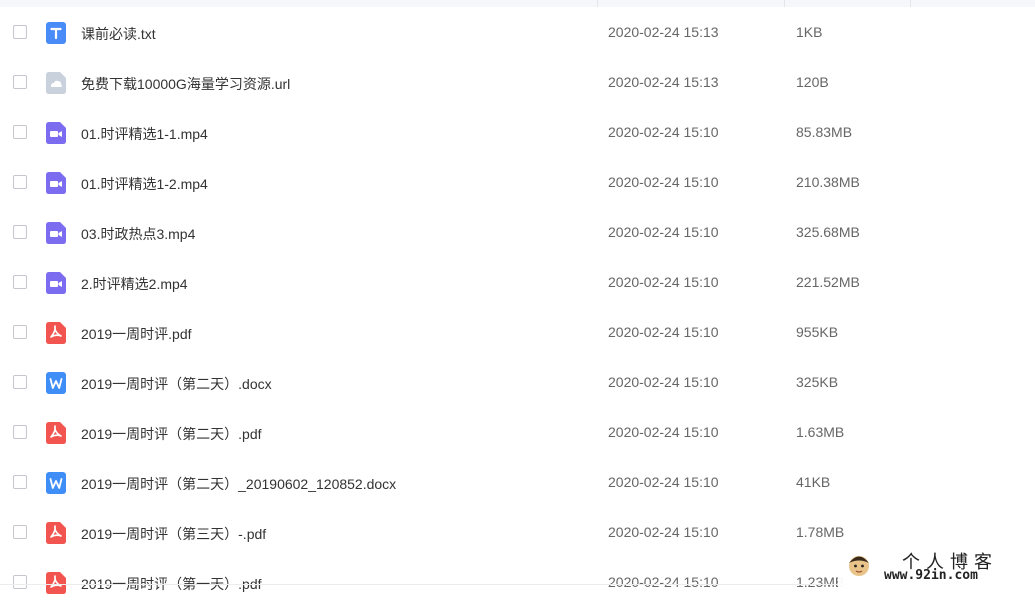 The width and height of the screenshot is (1035, 608). Describe the element at coordinates (144, 134) in the screenshot. I see `file-name: 01.时评精选1-1.mp4` at that location.